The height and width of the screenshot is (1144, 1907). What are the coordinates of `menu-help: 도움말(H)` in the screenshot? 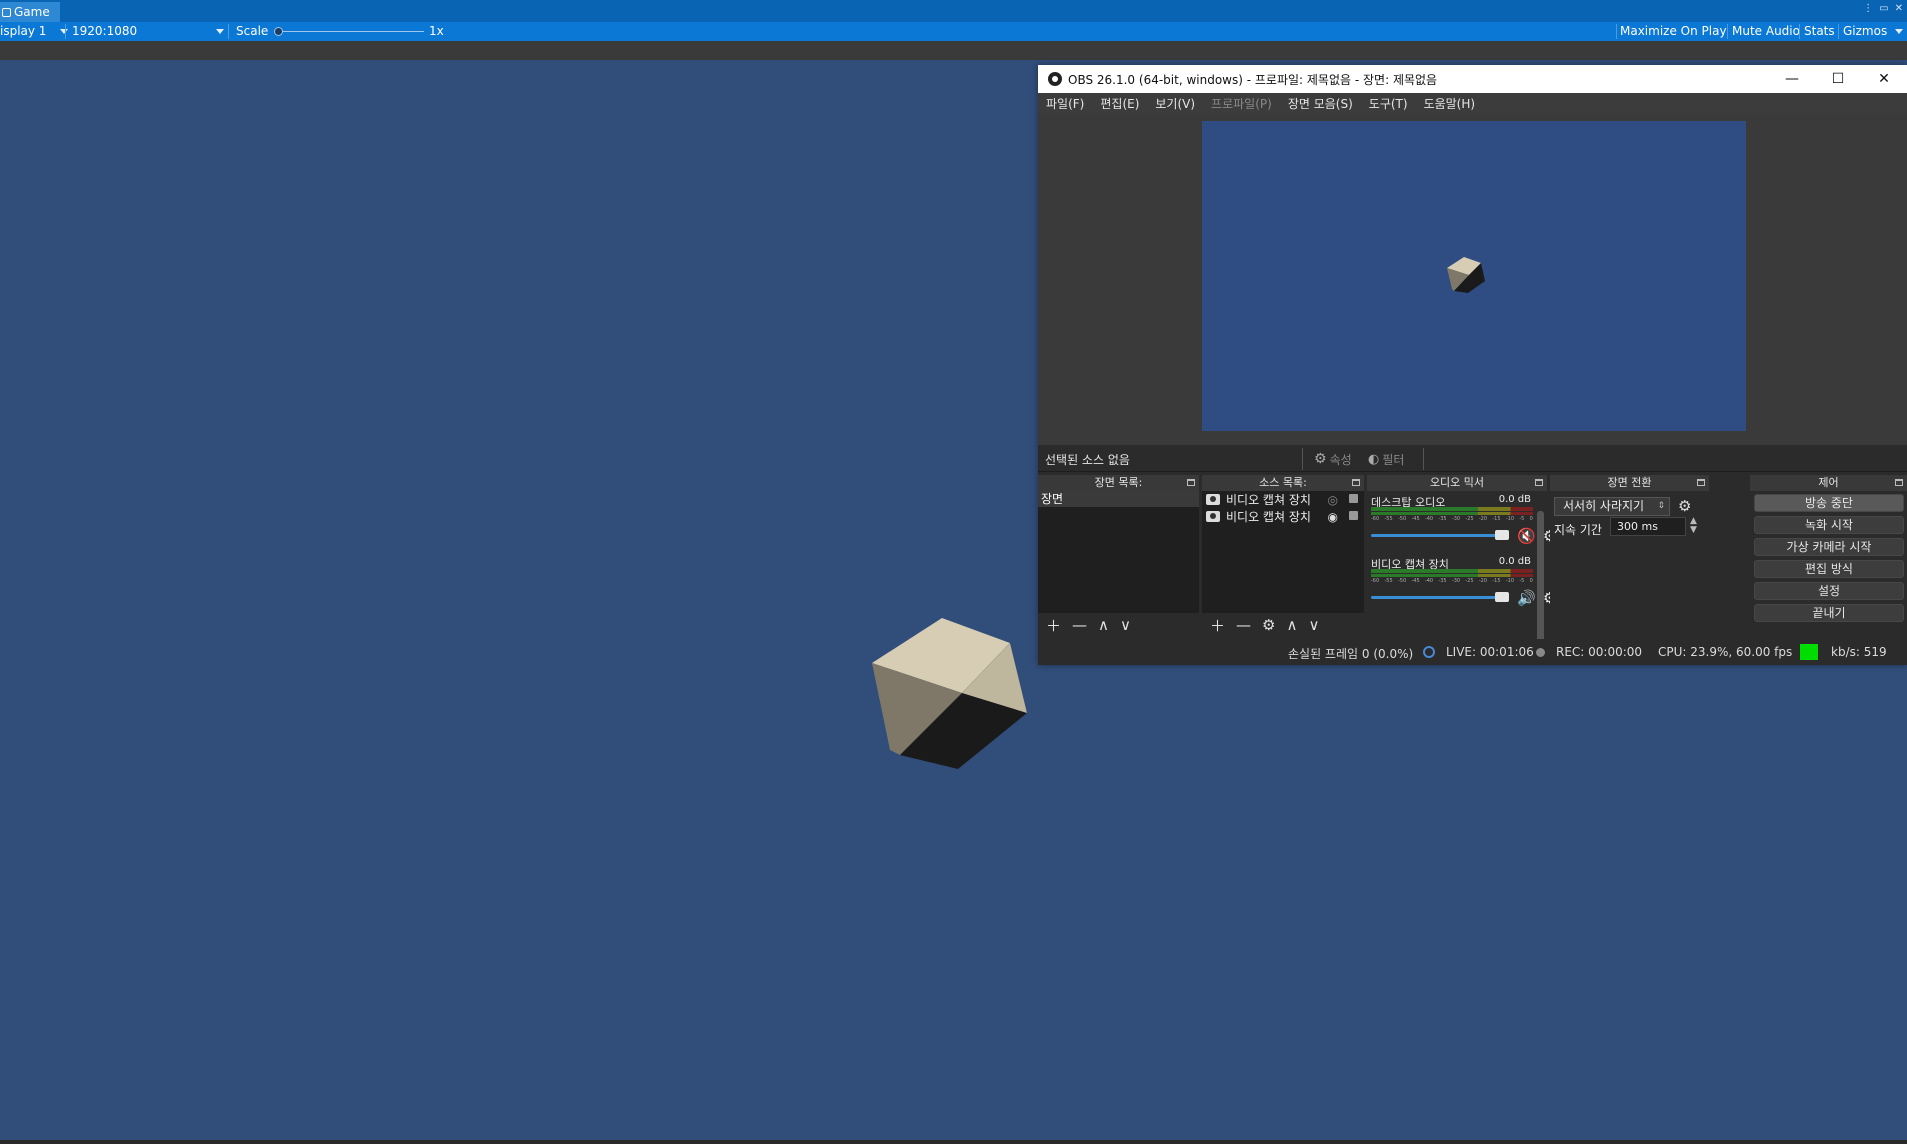 It's located at (1450, 103).